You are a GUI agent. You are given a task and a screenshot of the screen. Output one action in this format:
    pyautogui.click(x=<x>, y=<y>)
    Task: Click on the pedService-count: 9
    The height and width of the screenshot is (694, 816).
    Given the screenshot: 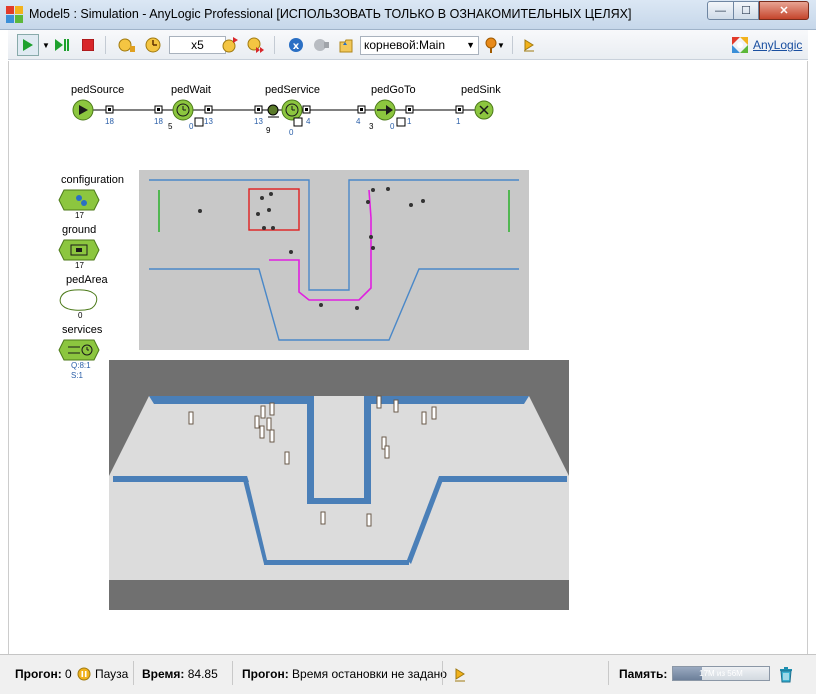 What is the action you would take?
    pyautogui.click(x=268, y=130)
    